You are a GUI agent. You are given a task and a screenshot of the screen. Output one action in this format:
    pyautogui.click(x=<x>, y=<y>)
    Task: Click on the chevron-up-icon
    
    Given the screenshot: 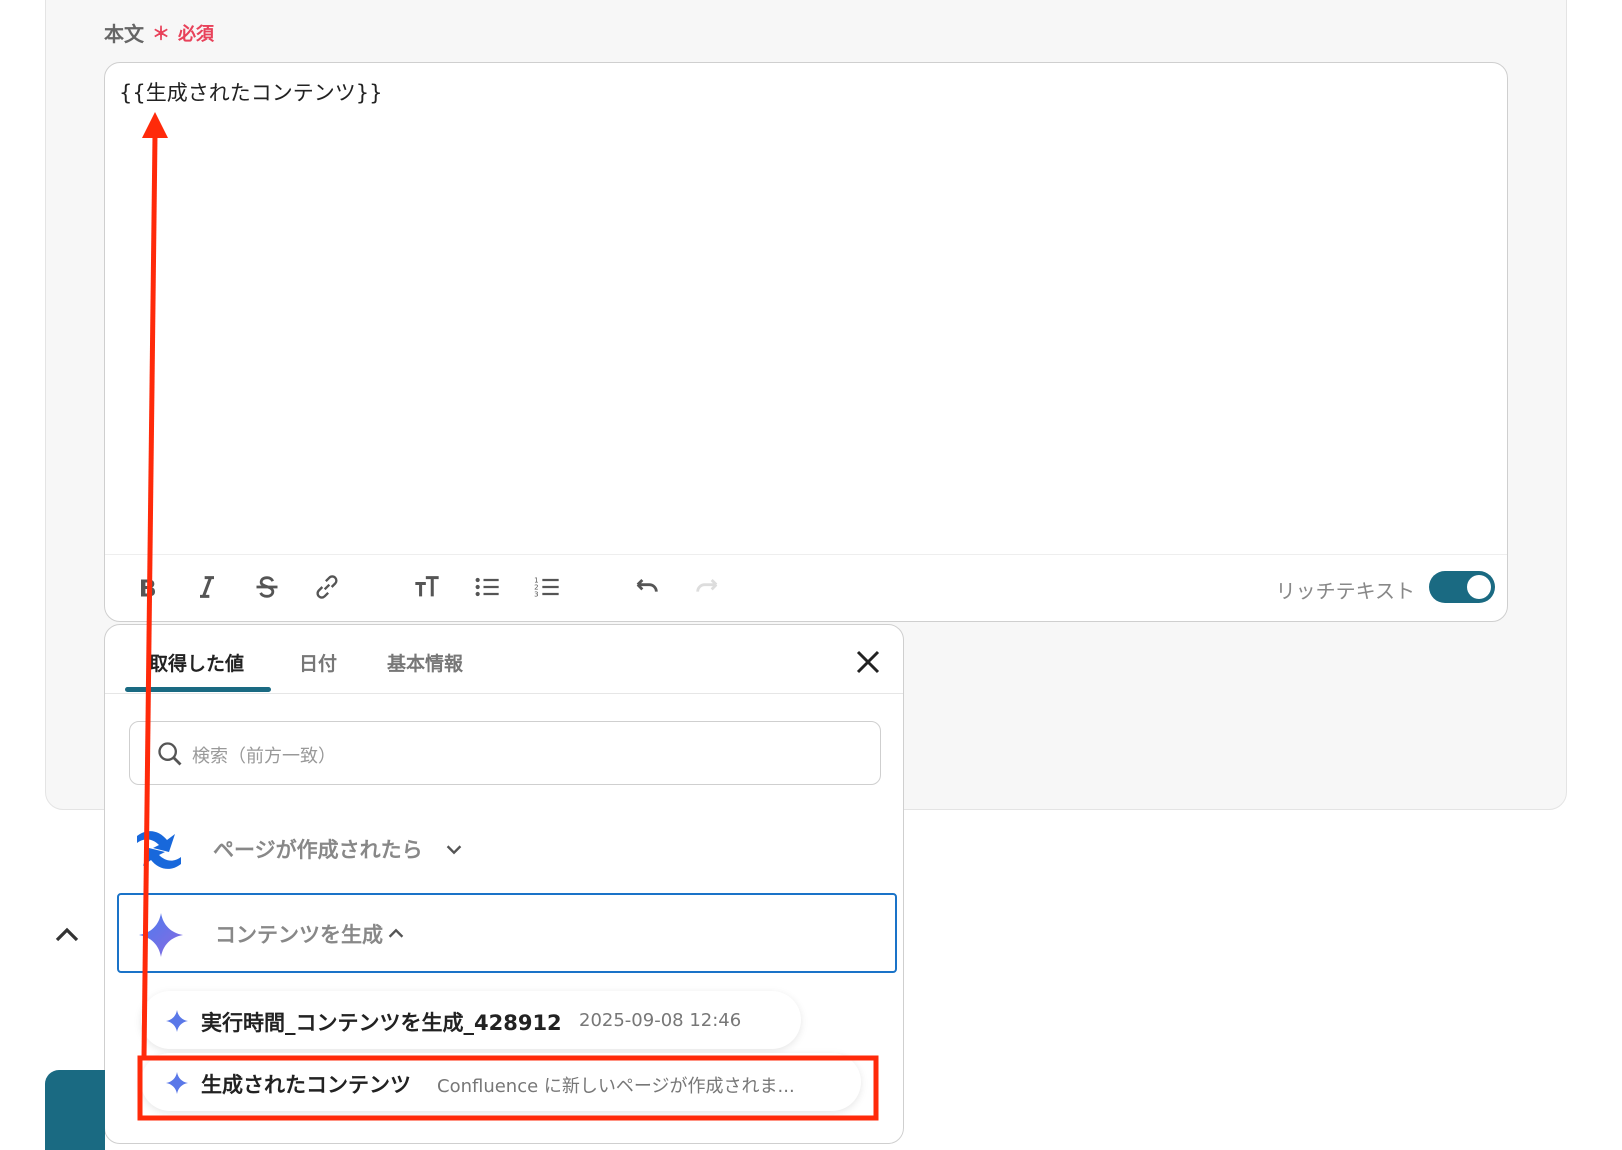 What is the action you would take?
    pyautogui.click(x=396, y=934)
    